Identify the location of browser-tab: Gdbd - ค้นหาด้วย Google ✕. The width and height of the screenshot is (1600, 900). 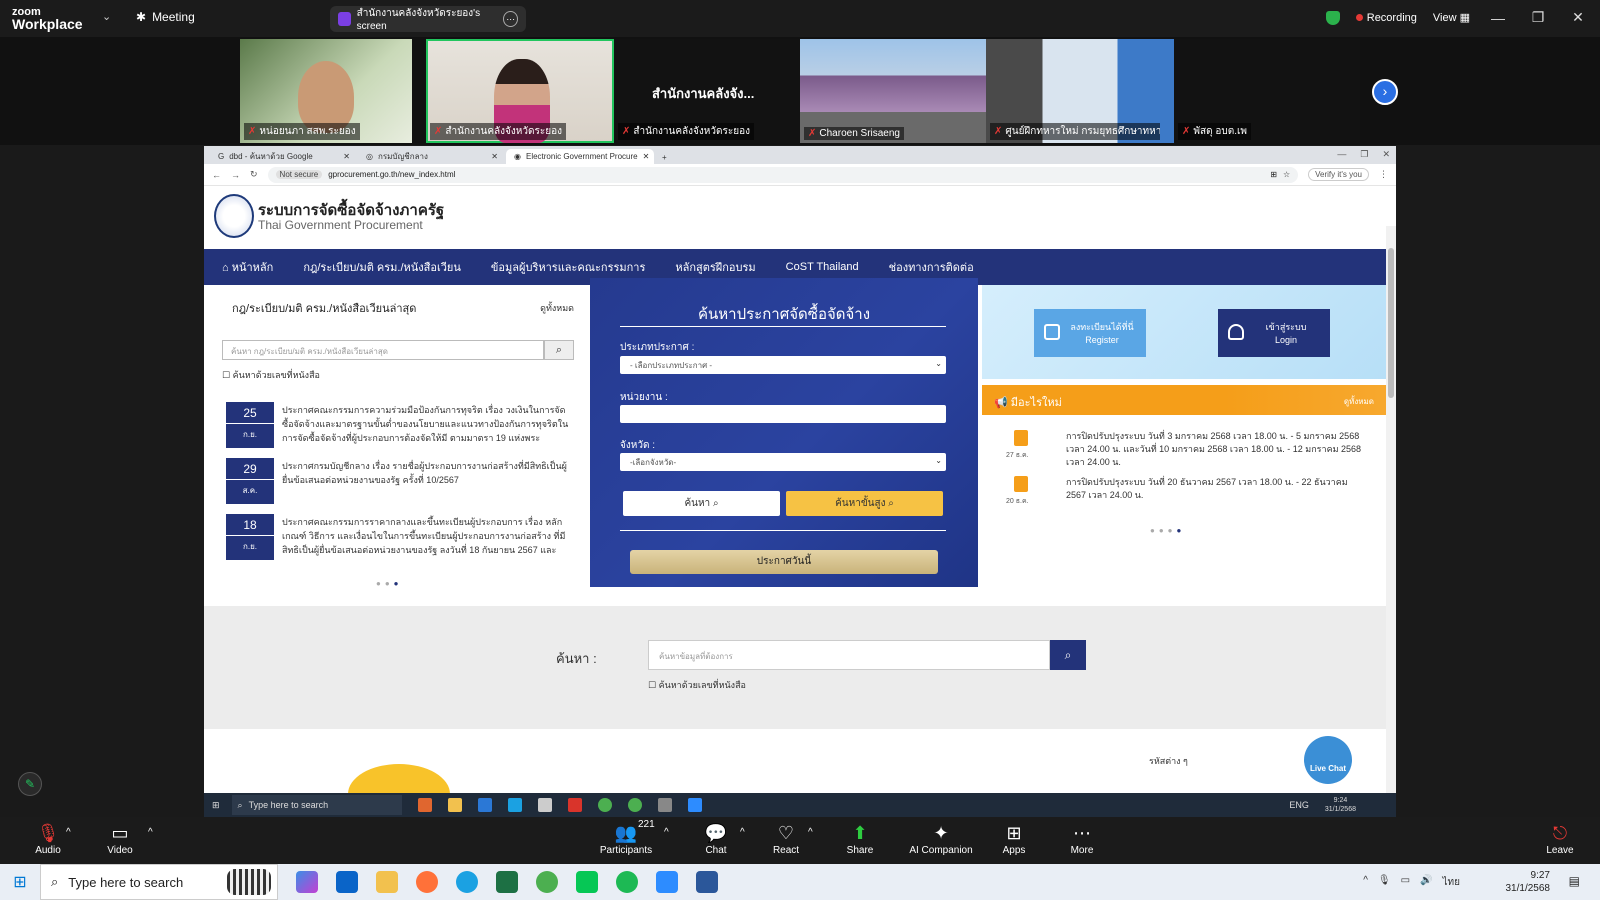
(284, 156).